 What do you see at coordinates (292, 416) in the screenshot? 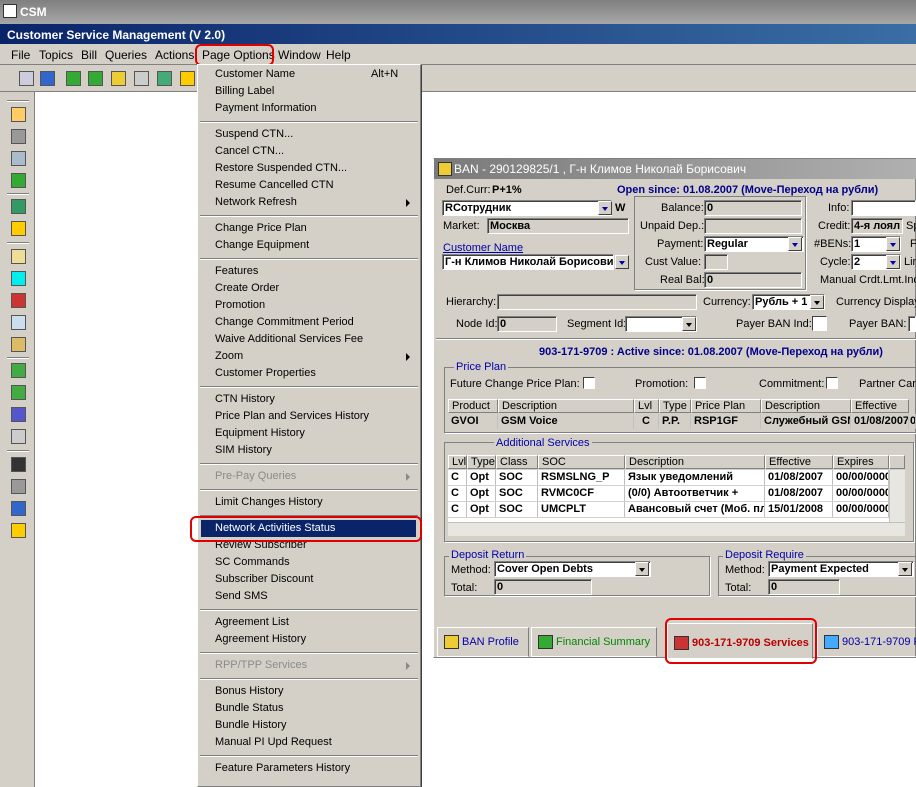
I see `menu-item-price-plan-services-history: Price Plan and Services History` at bounding box center [292, 416].